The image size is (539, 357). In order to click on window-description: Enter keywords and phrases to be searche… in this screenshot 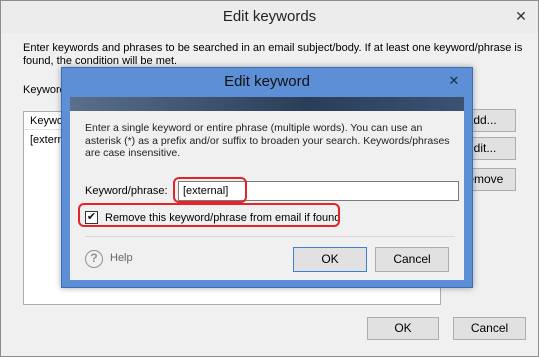, I will do `click(273, 54)`.